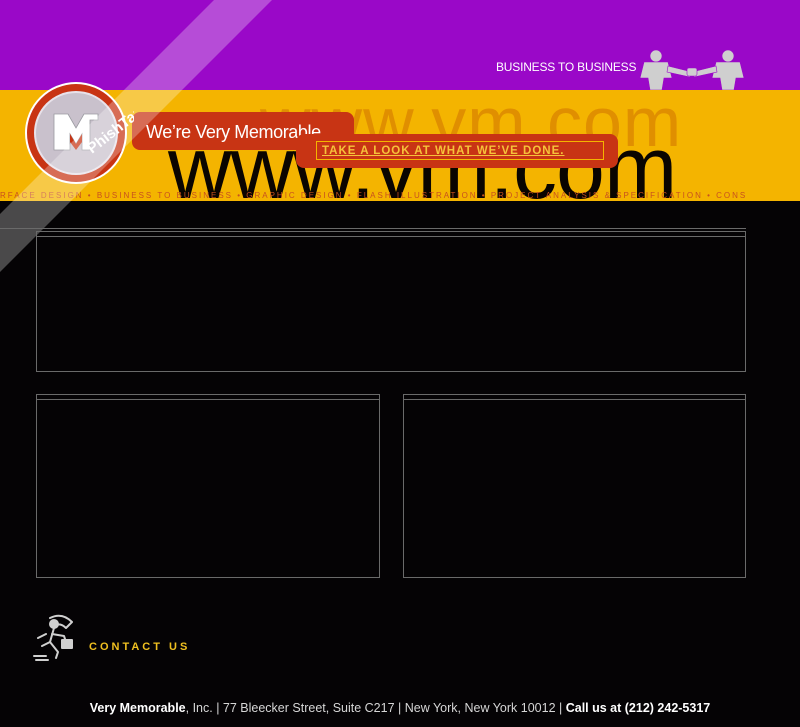  I want to click on footer-company: Very Memorable, so click(137, 708).